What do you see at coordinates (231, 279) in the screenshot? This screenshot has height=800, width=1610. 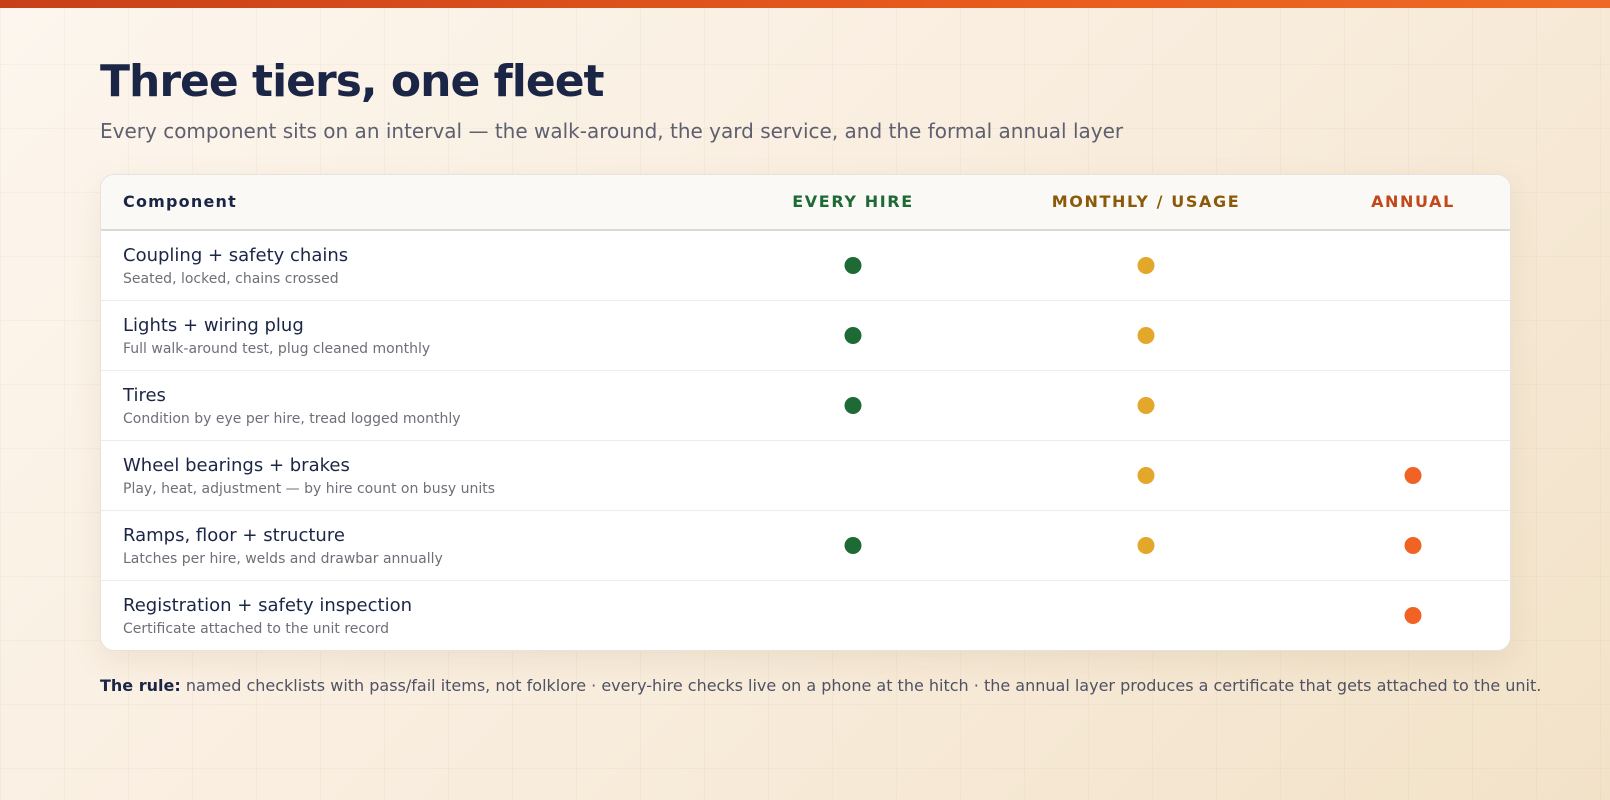 I see `component-description: Seated, locked, chains crossed` at bounding box center [231, 279].